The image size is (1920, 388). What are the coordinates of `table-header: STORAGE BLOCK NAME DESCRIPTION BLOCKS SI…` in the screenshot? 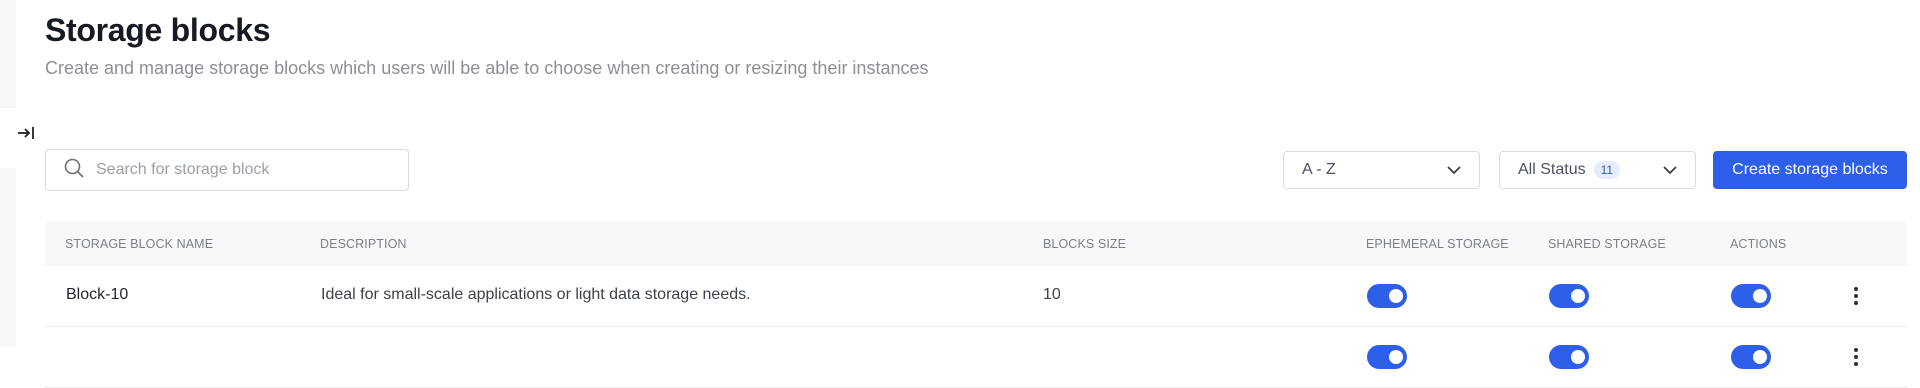 It's located at (976, 243).